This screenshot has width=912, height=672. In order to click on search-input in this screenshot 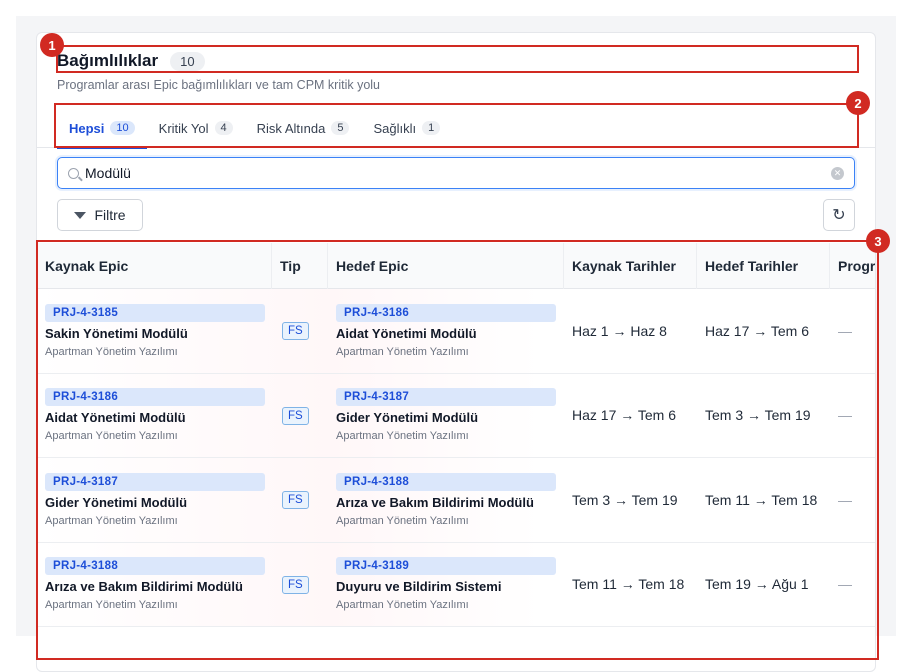, I will do `click(458, 173)`.